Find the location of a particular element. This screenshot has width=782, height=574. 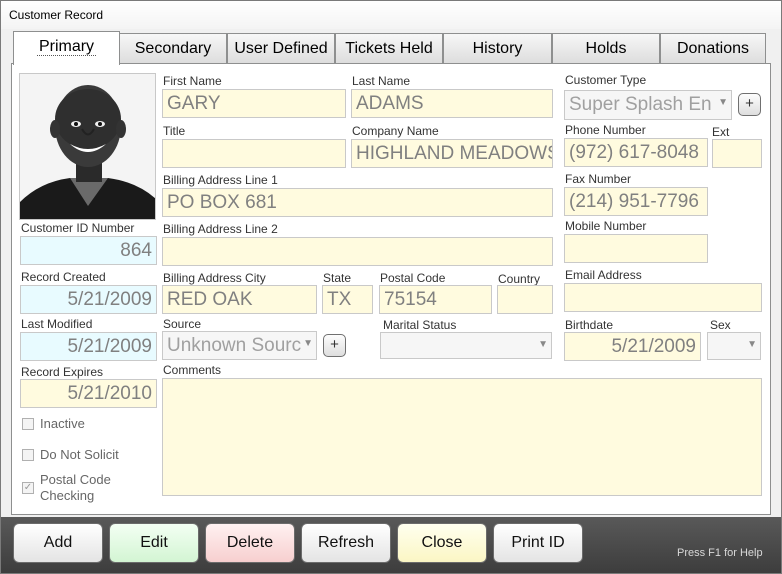

mobile-number-field is located at coordinates (636, 248).